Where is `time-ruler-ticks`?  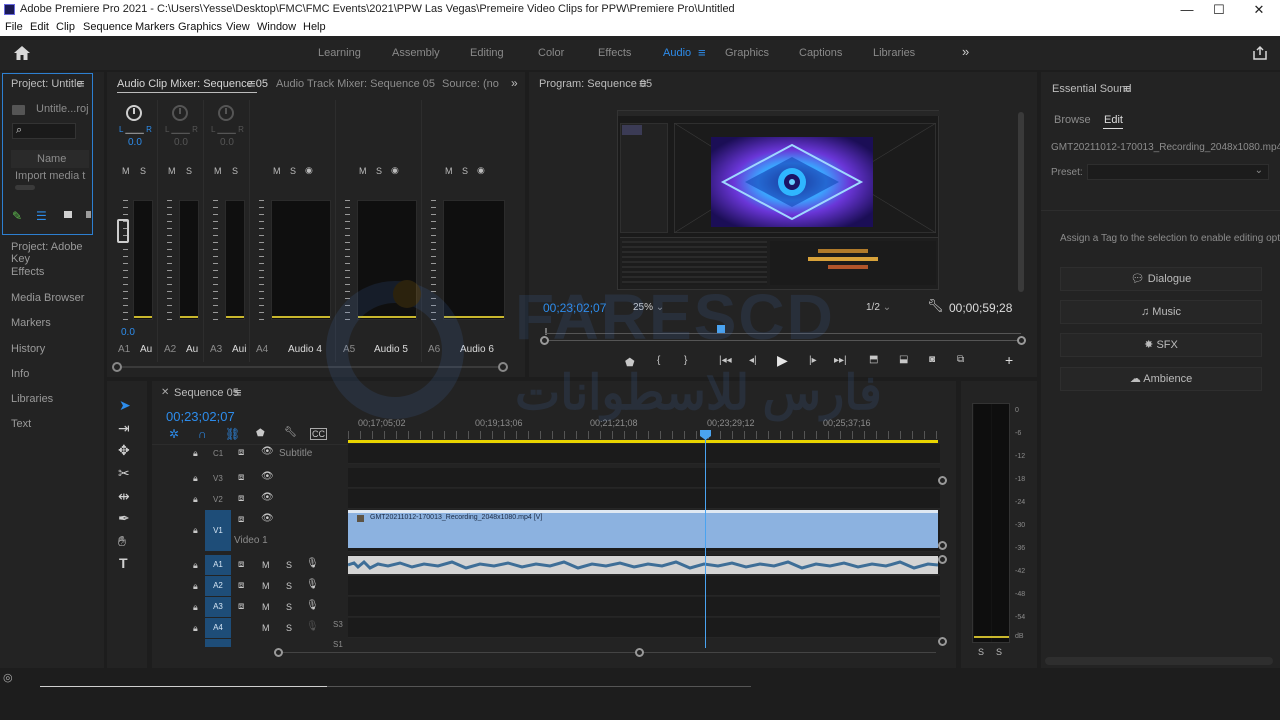
time-ruler-ticks is located at coordinates (643, 435).